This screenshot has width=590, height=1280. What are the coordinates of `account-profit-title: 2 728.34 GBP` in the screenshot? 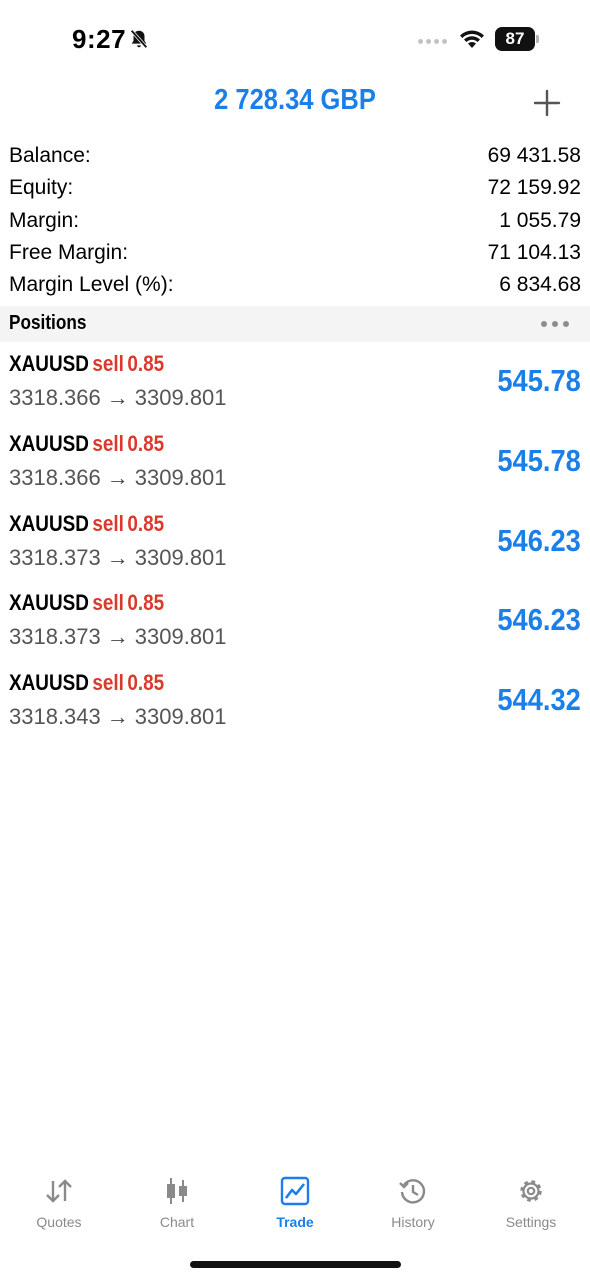 It's located at (295, 100).